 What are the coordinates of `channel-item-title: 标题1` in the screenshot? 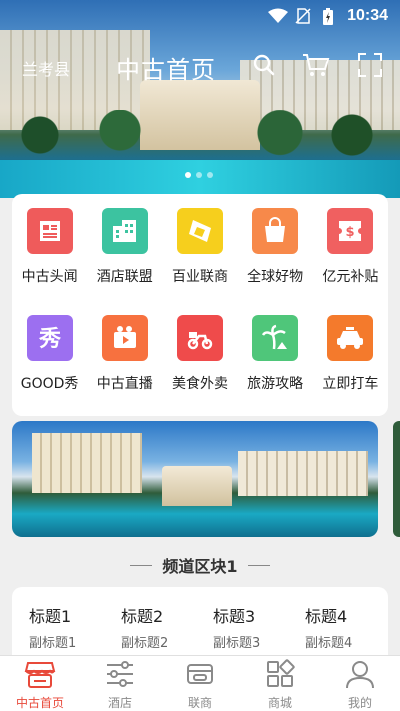 It's located at (50, 616).